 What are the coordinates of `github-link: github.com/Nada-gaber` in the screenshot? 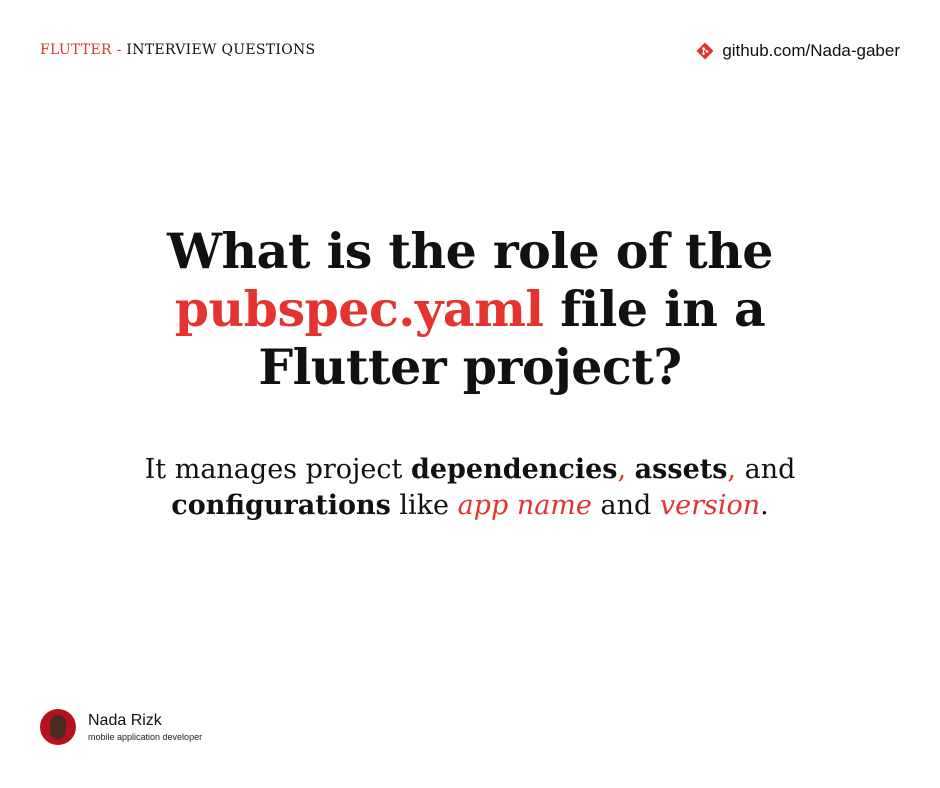 It's located at (798, 51).